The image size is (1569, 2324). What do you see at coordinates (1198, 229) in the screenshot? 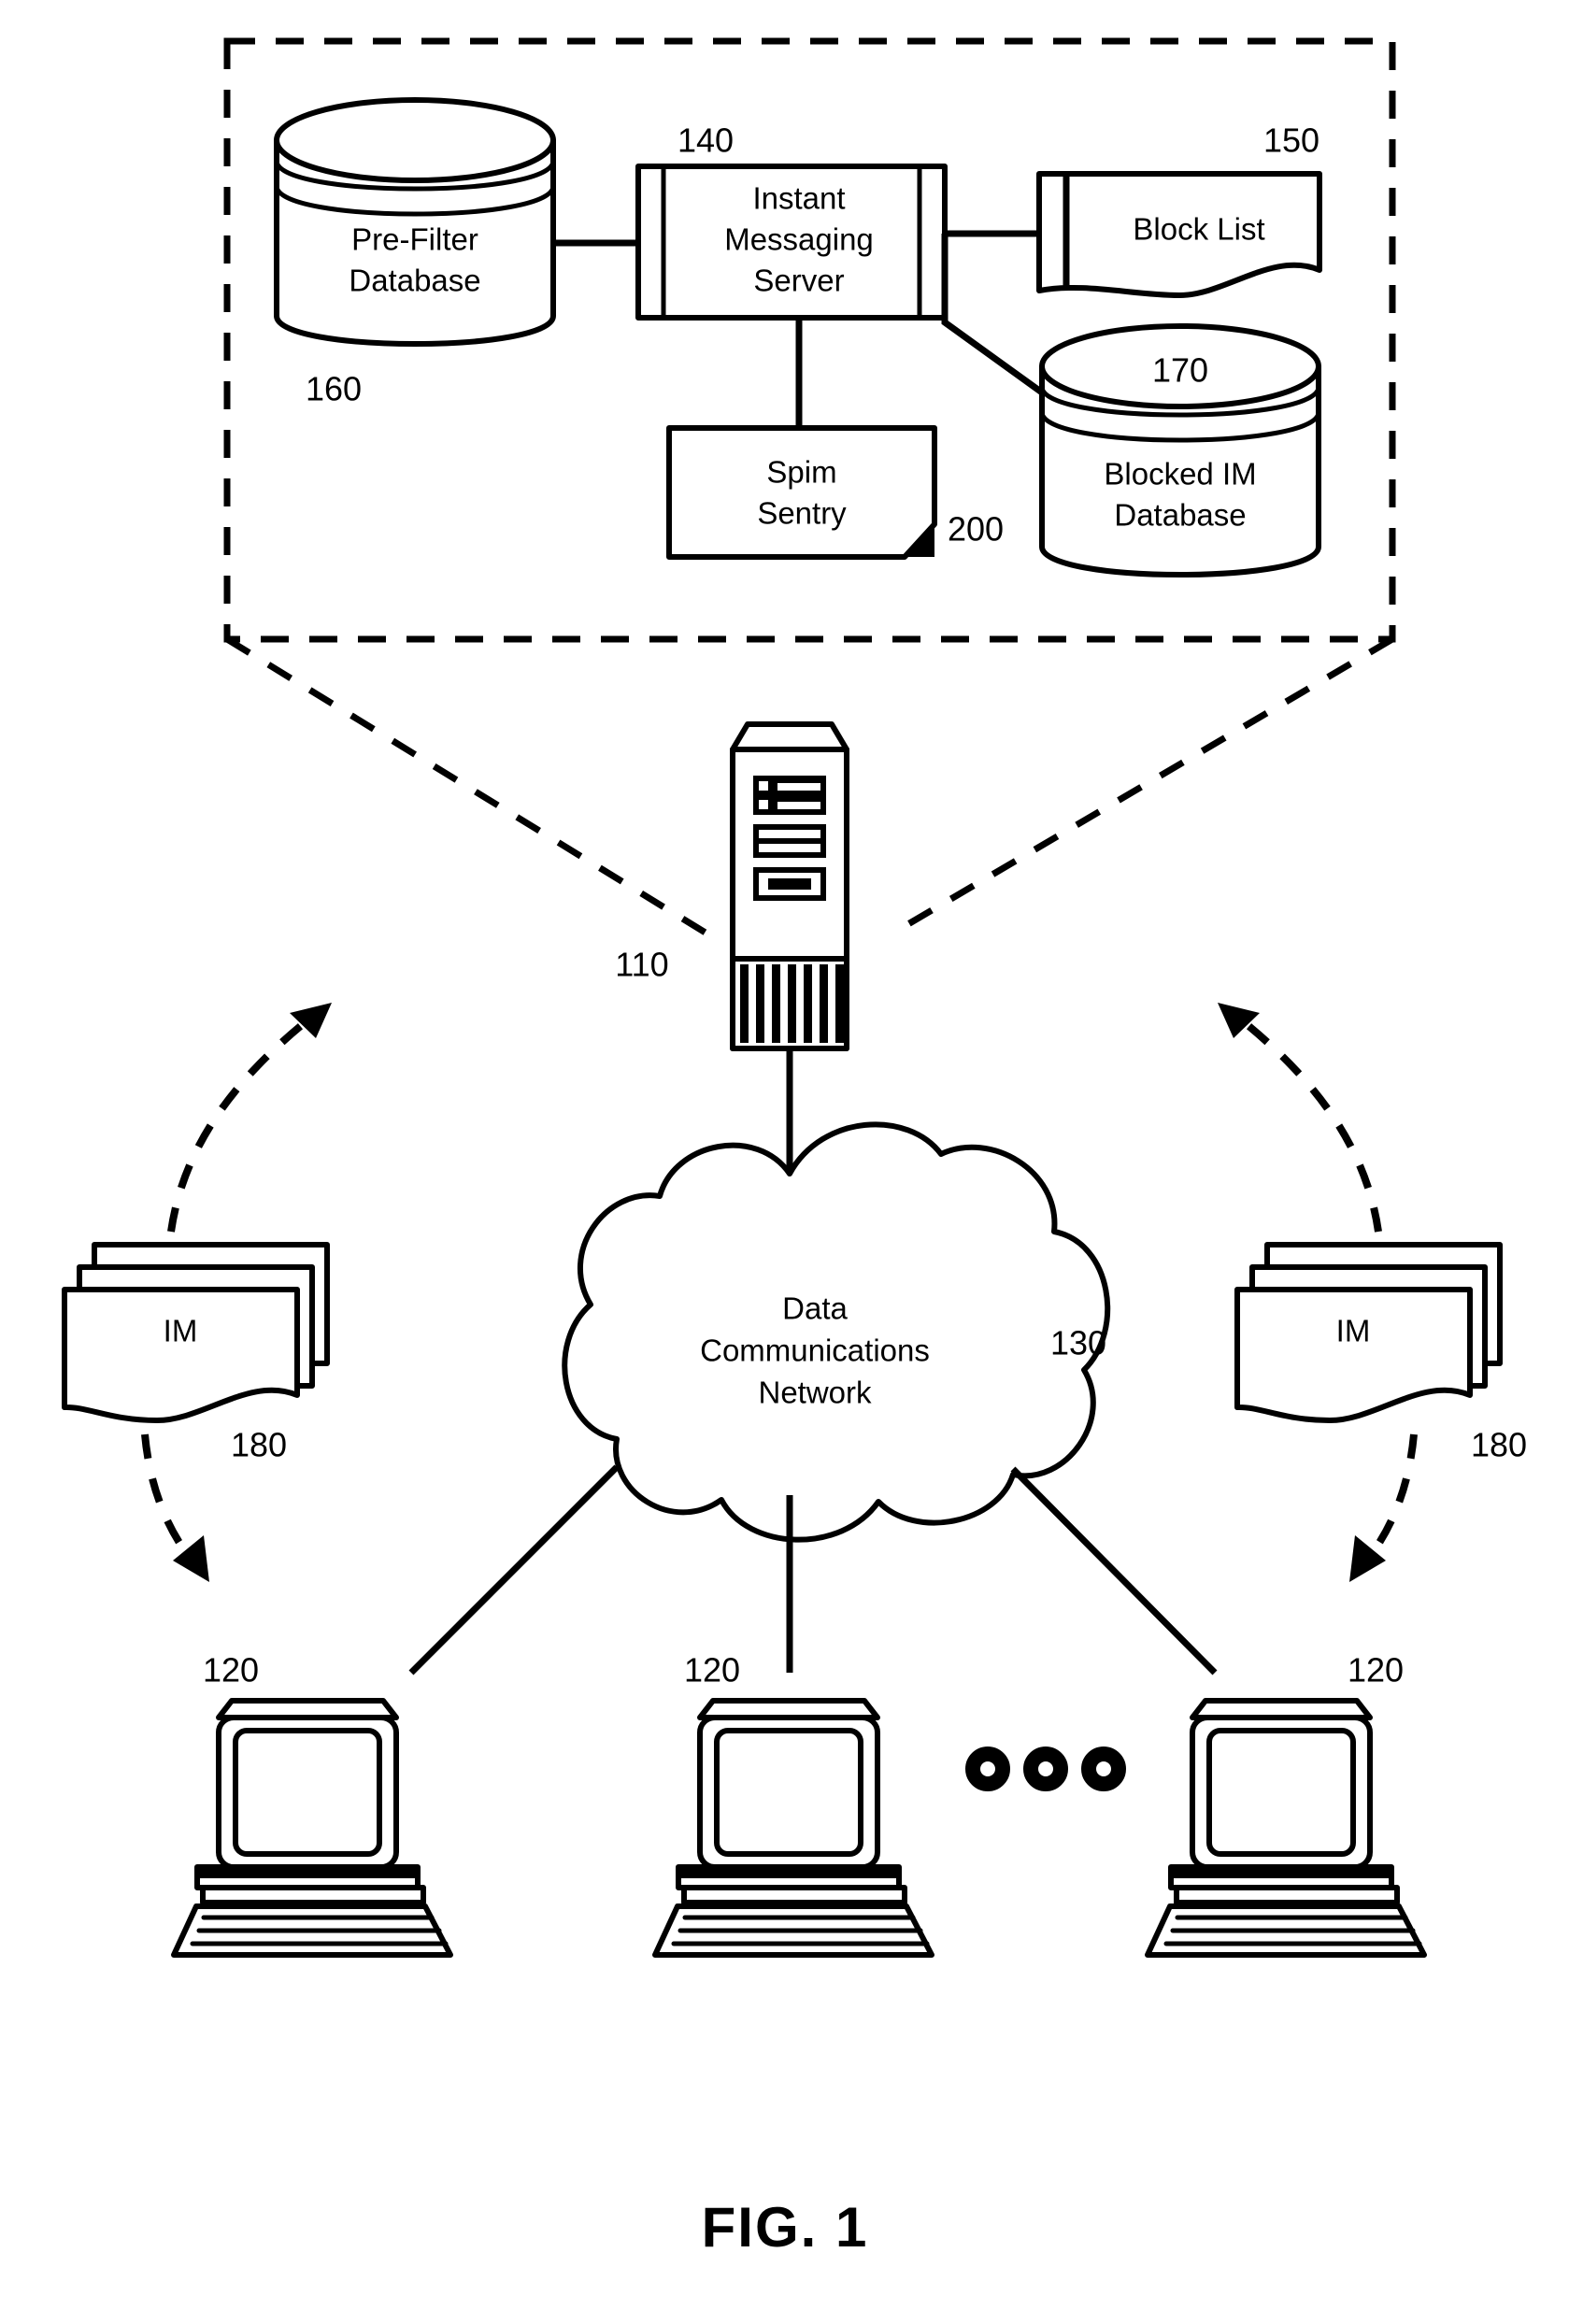
I see `block-list-label: Block List` at bounding box center [1198, 229].